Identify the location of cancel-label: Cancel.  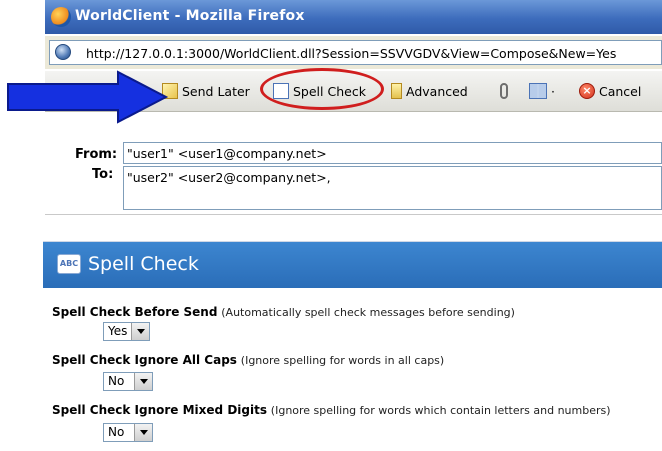
(620, 91).